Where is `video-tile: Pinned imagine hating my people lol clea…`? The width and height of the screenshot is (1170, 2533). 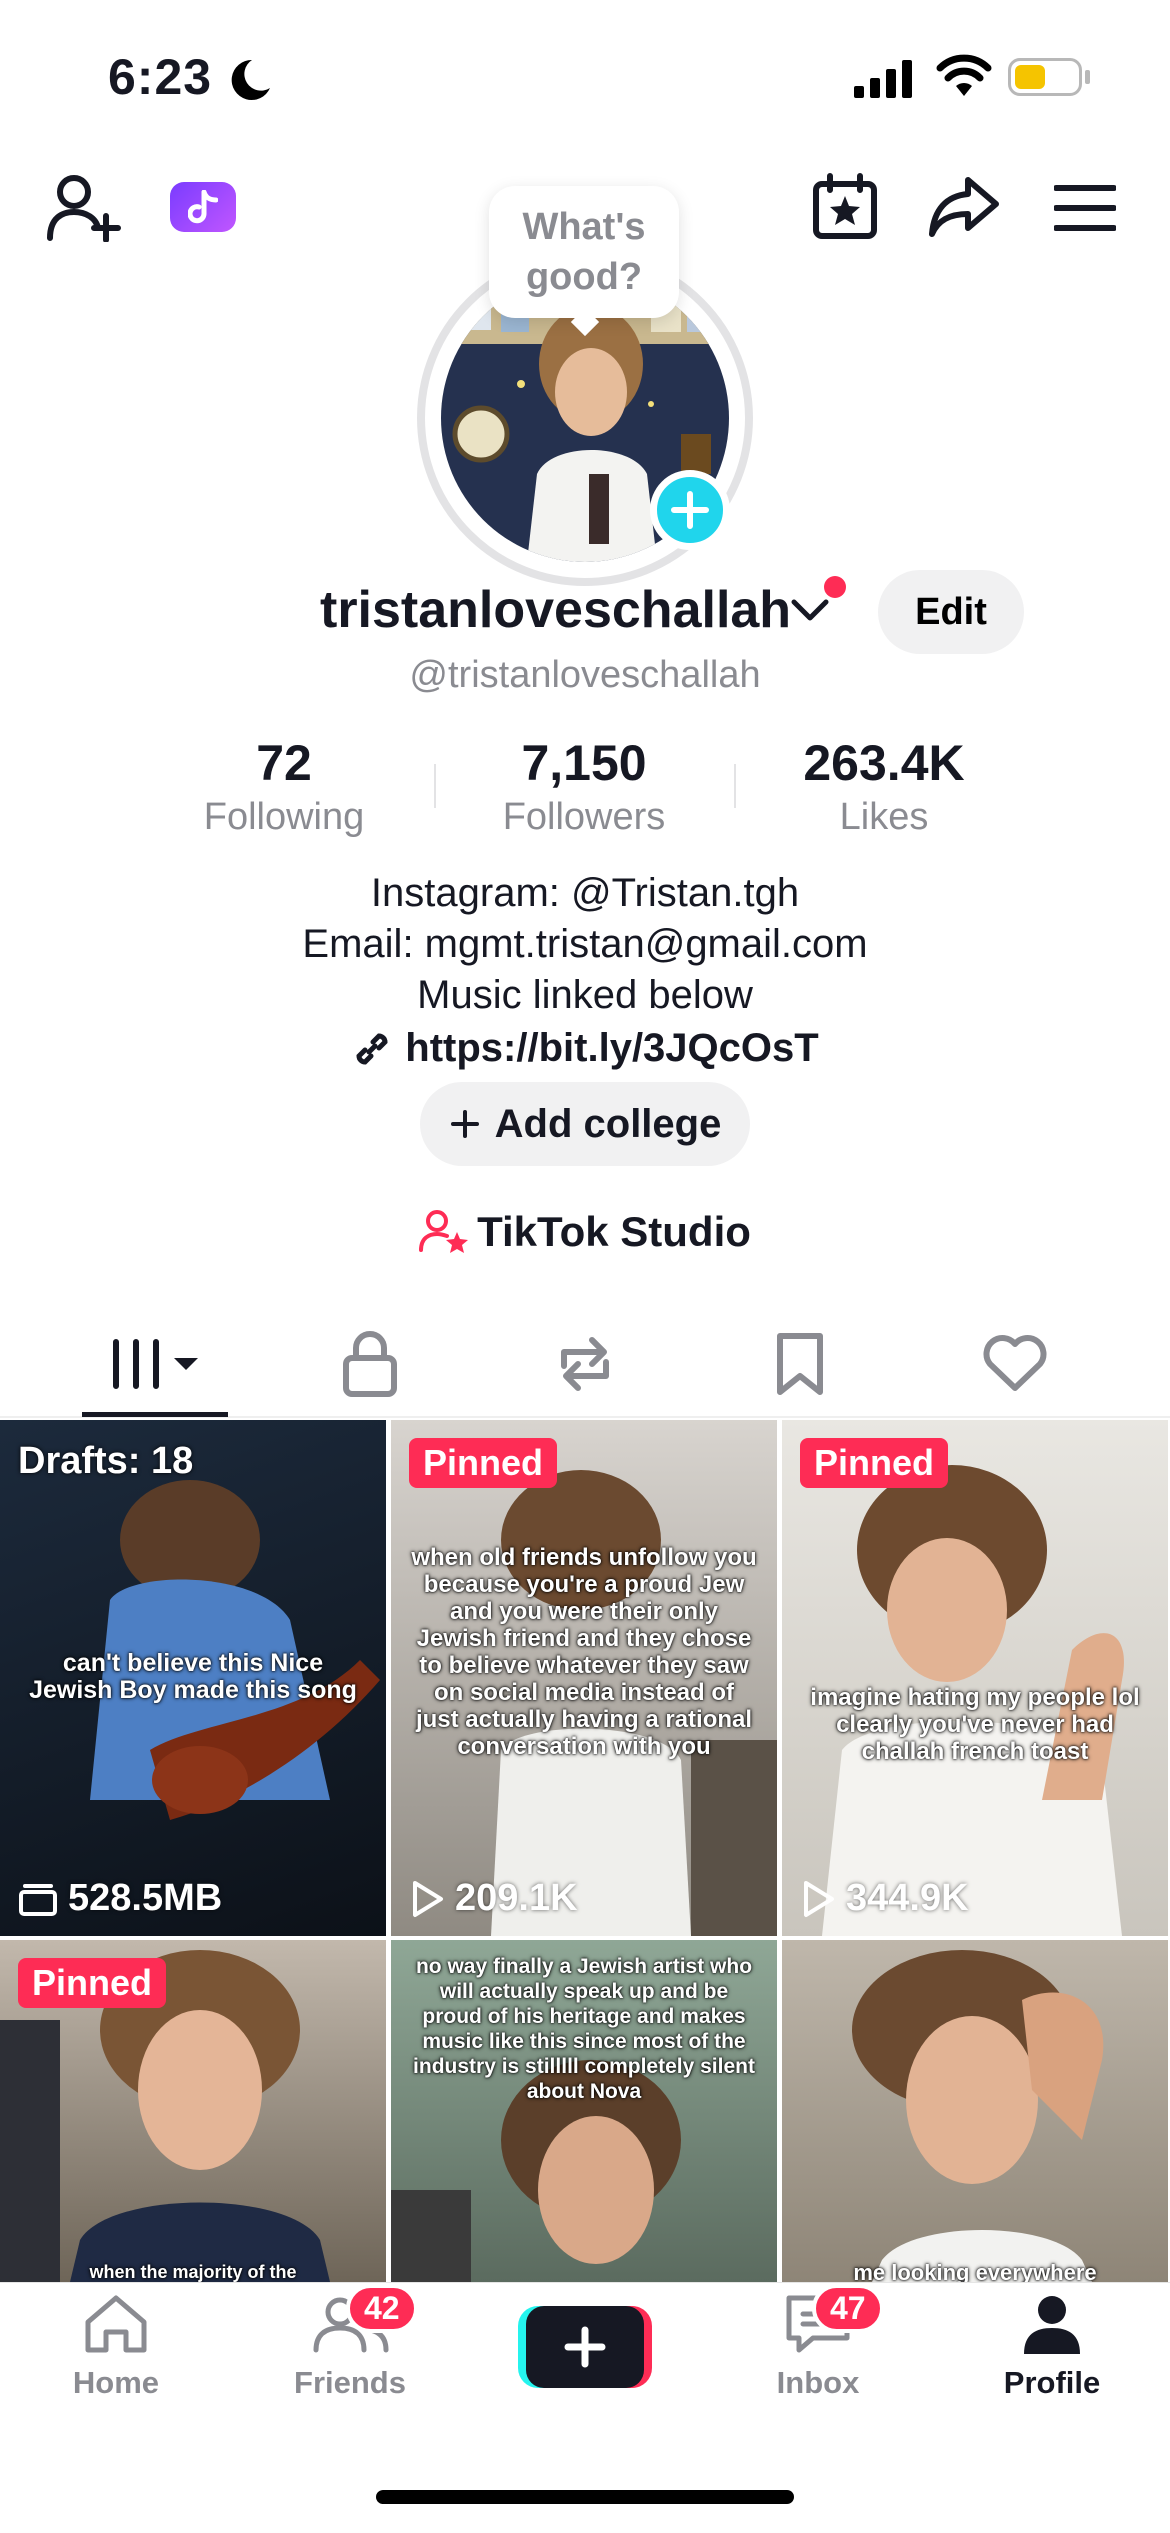 video-tile: Pinned imagine hating my people lol clea… is located at coordinates (975, 1678).